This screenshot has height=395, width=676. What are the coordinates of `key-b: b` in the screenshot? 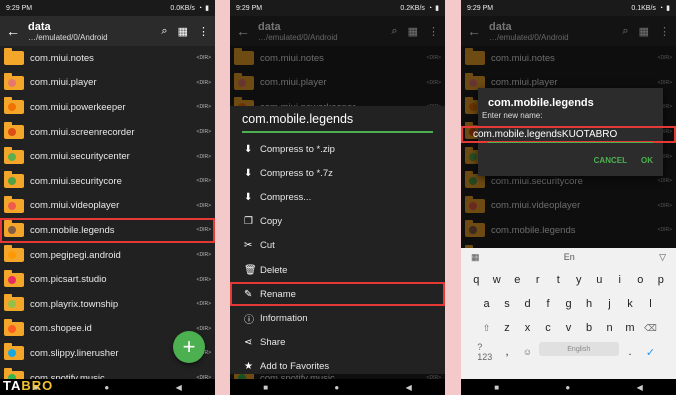 It's located at (589, 328).